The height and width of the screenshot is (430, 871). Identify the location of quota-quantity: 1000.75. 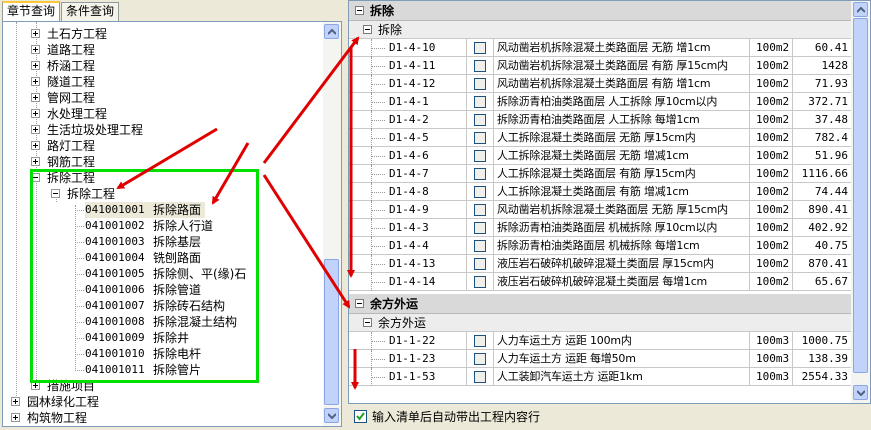
(822, 341).